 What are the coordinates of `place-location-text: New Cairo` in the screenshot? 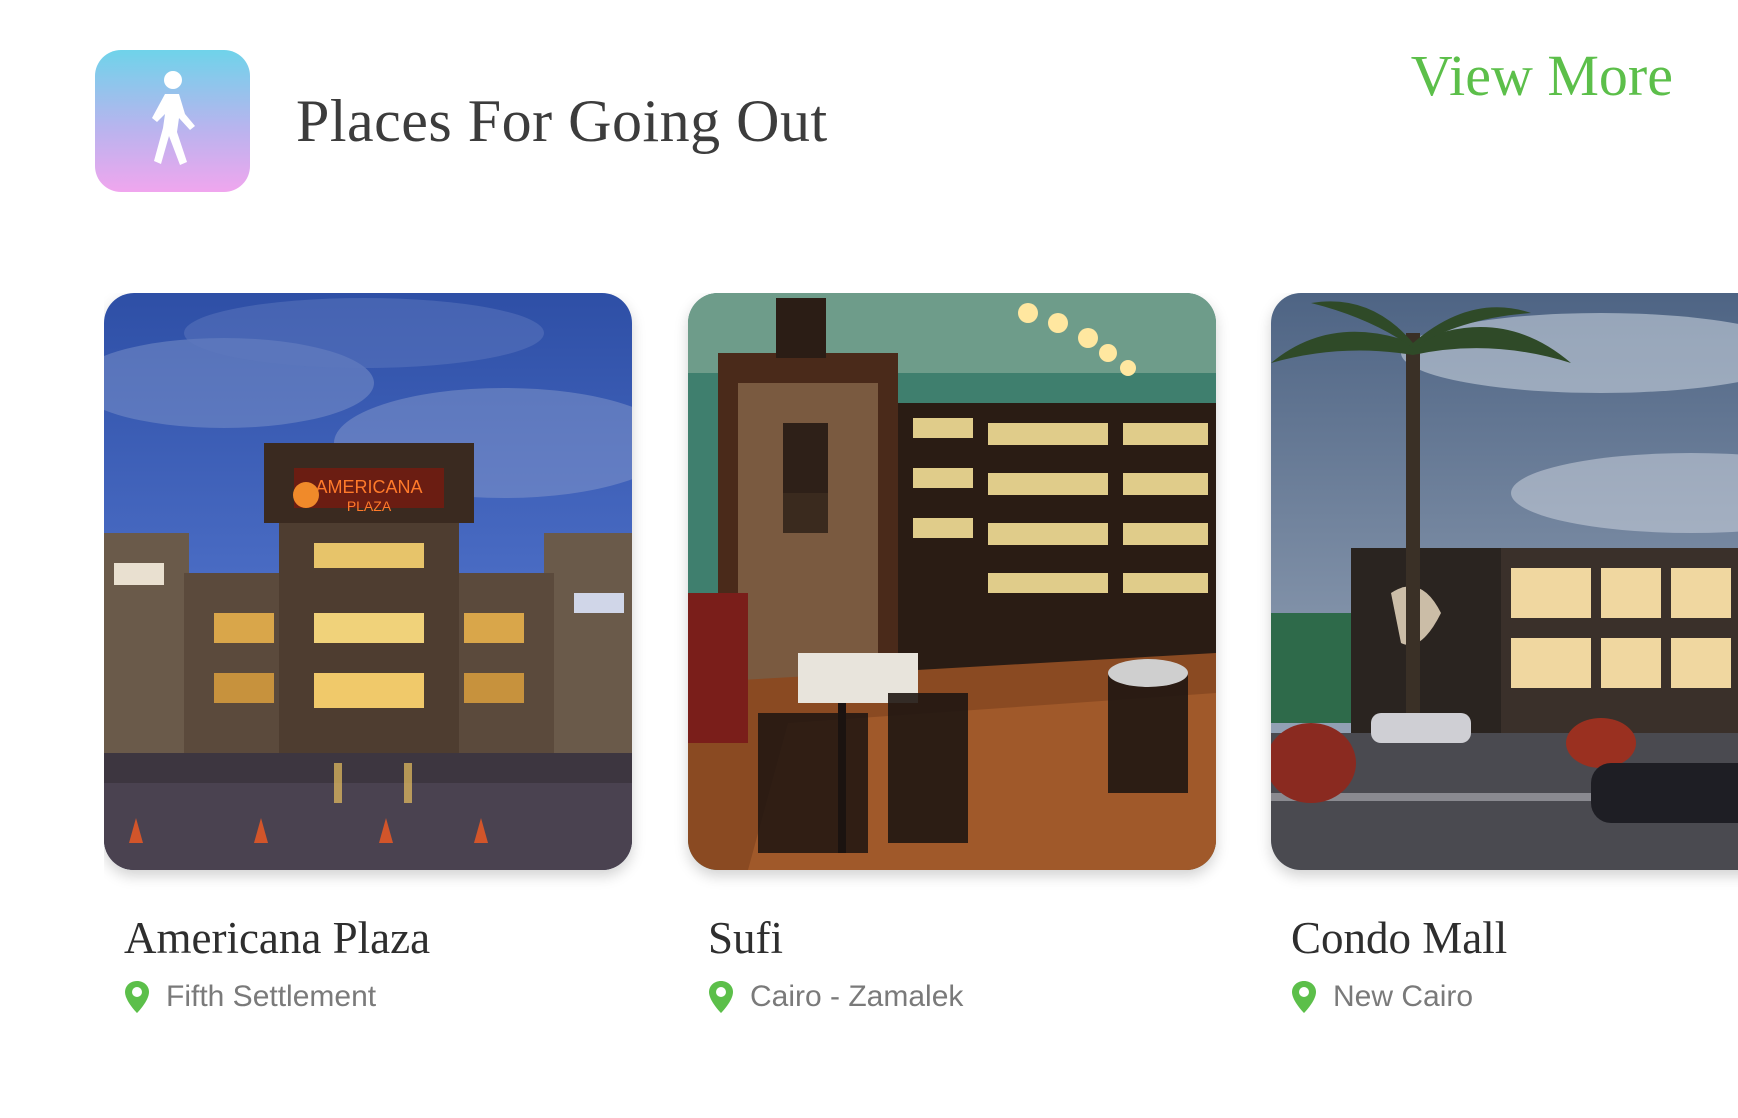 It's located at (1403, 996).